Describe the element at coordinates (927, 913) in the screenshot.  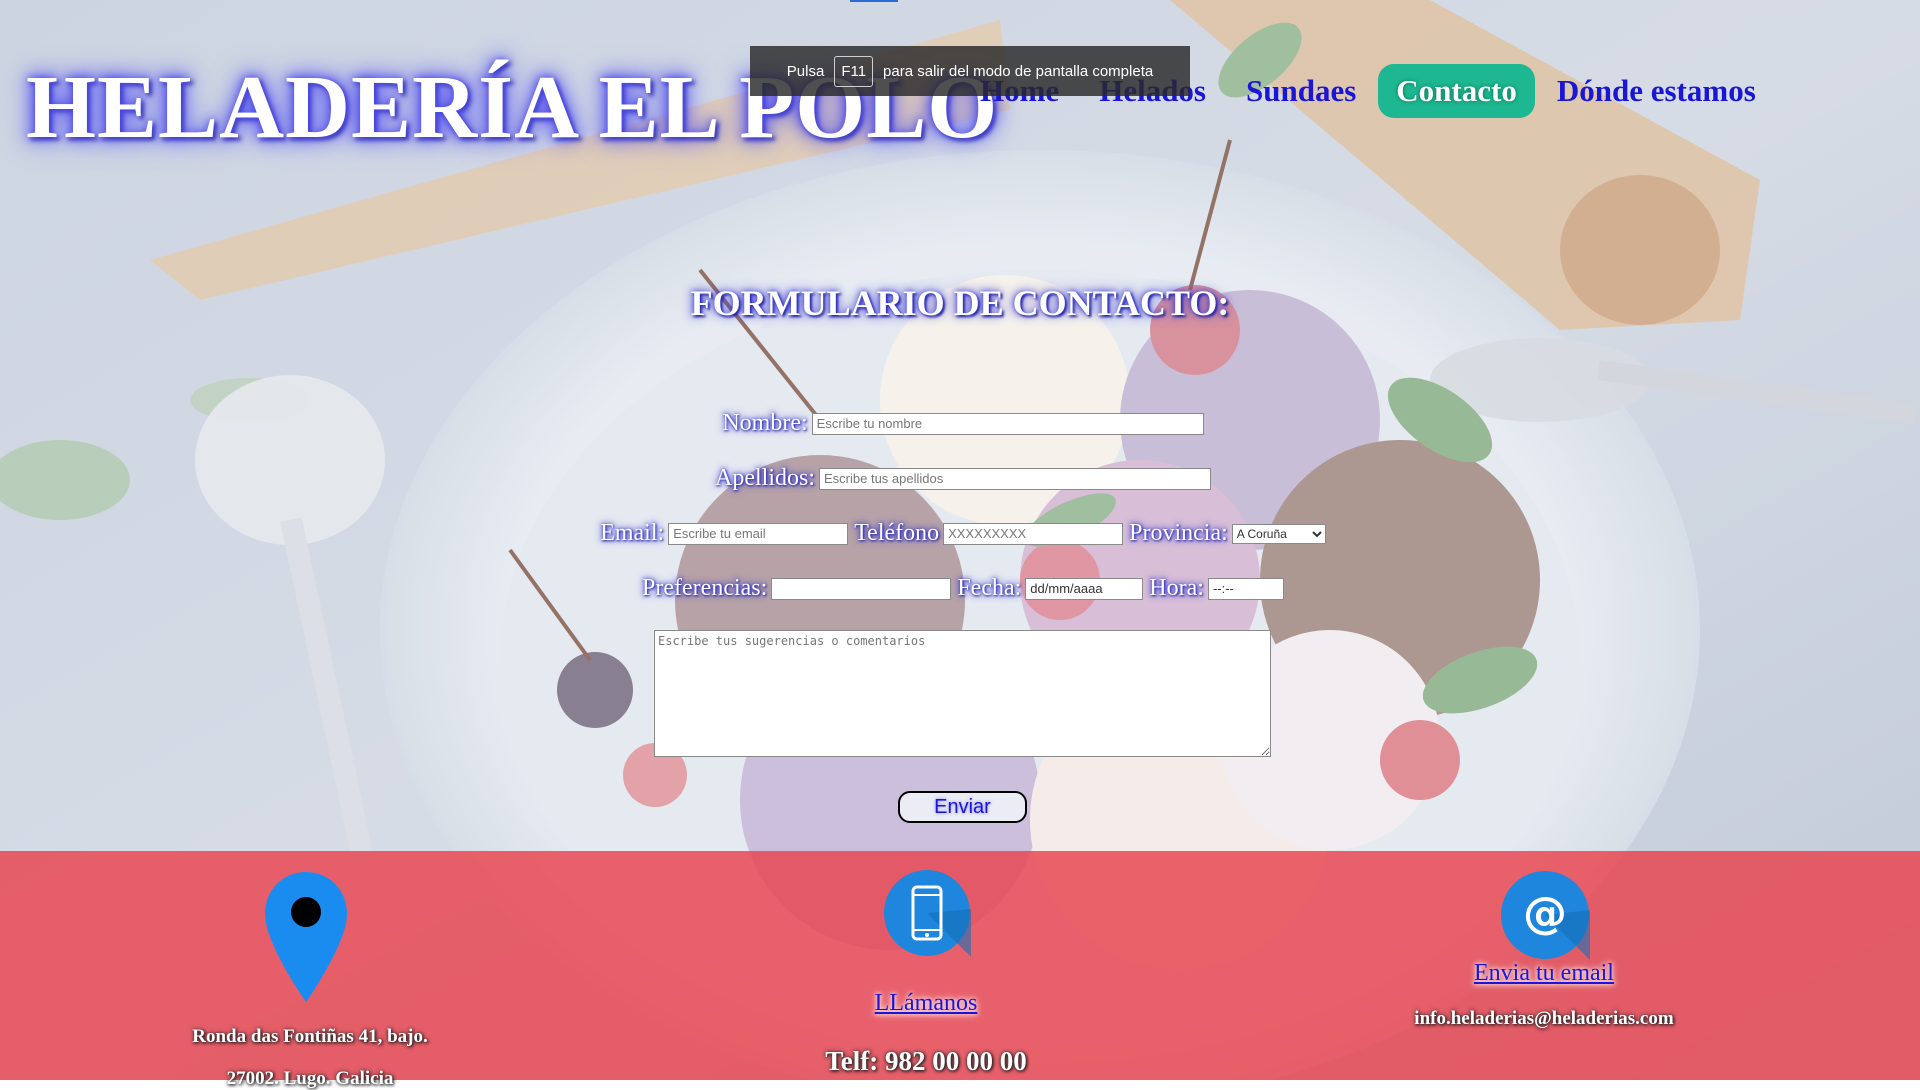
I see `phone-icon` at that location.